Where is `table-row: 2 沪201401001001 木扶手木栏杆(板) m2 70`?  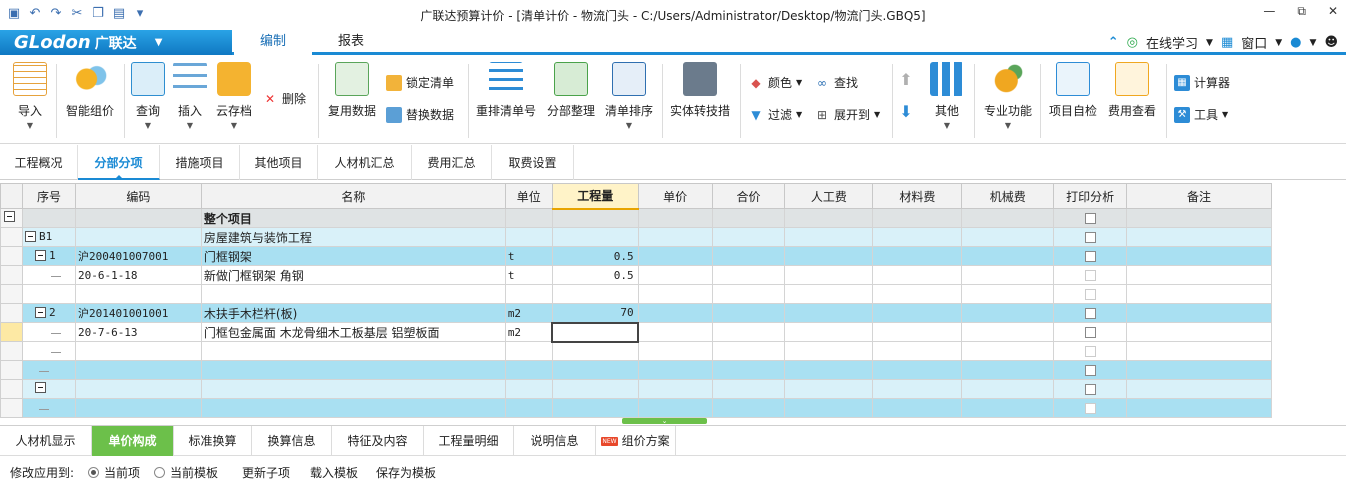
table-row: 2 沪201401001001 木扶手木栏杆(板) m2 70 is located at coordinates (636, 313).